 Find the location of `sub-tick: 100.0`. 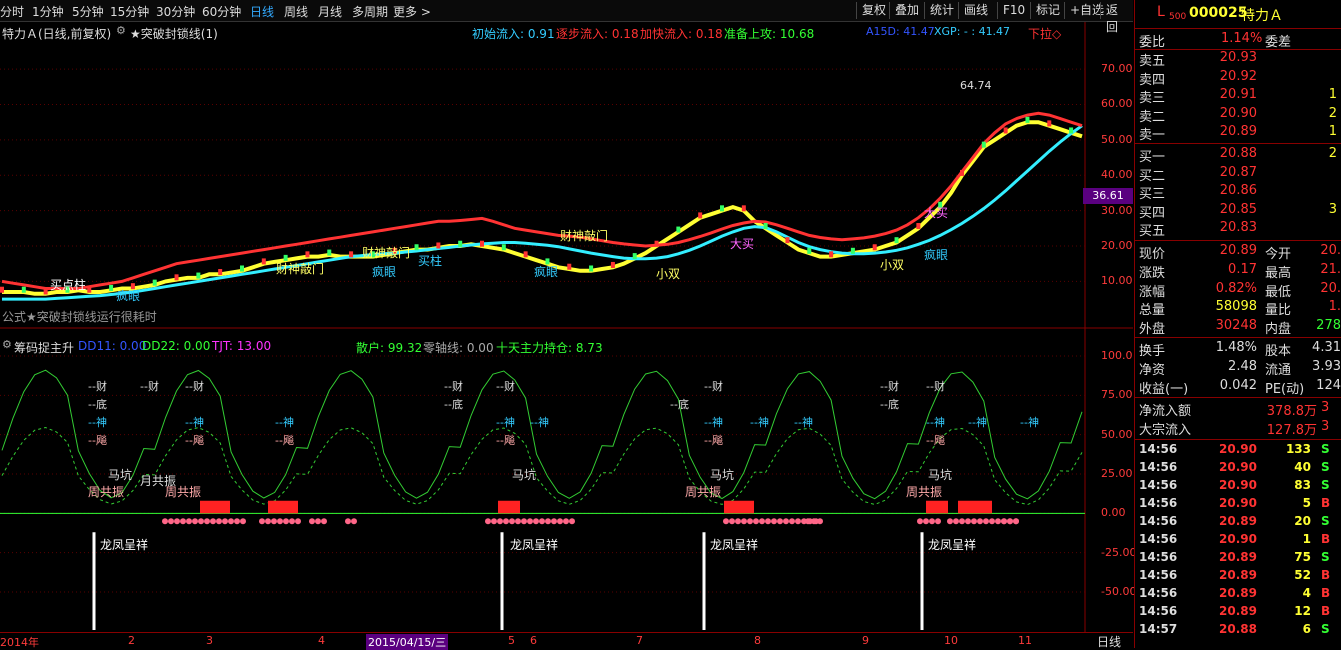

sub-tick: 100.0 is located at coordinates (1117, 355).